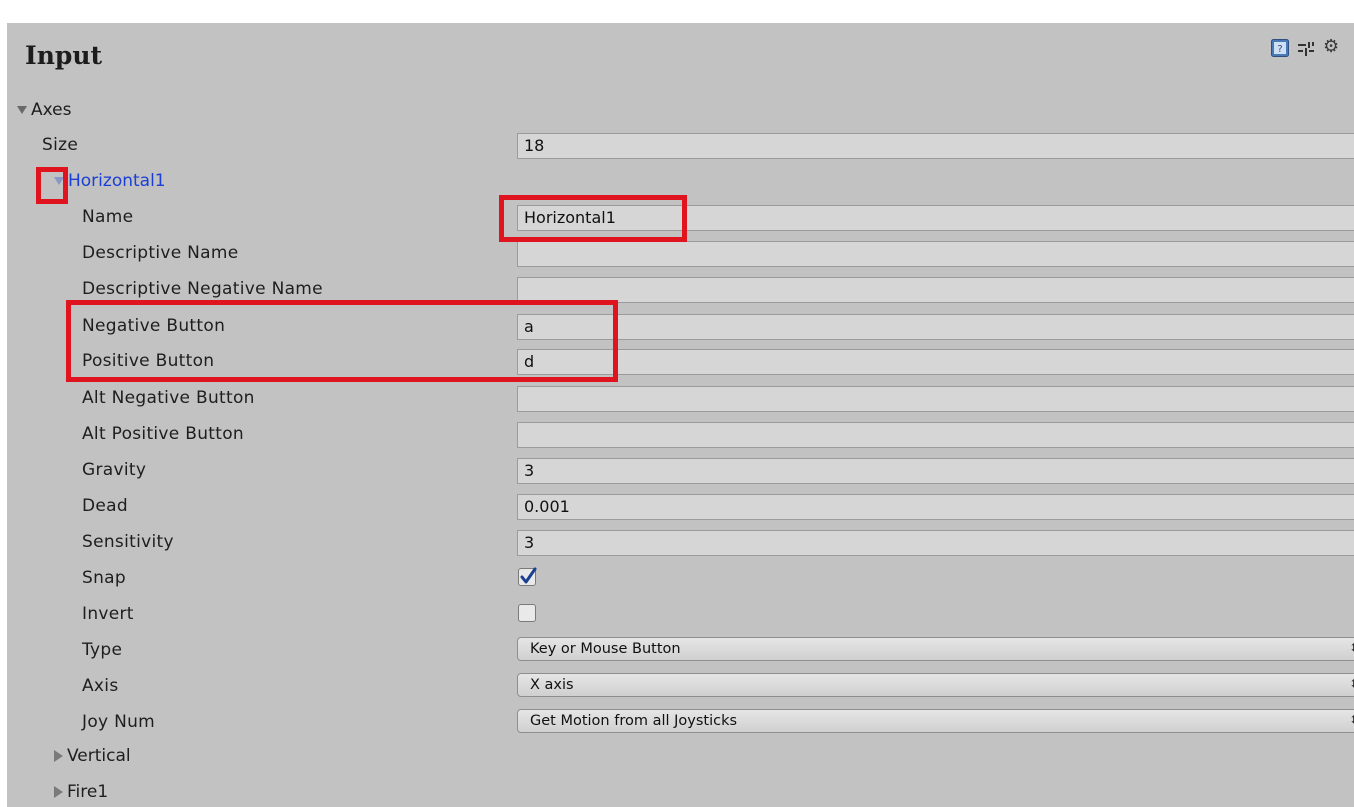 Image resolution: width=1354 pixels, height=807 pixels. I want to click on axis-foldout-label: Fire1, so click(88, 792).